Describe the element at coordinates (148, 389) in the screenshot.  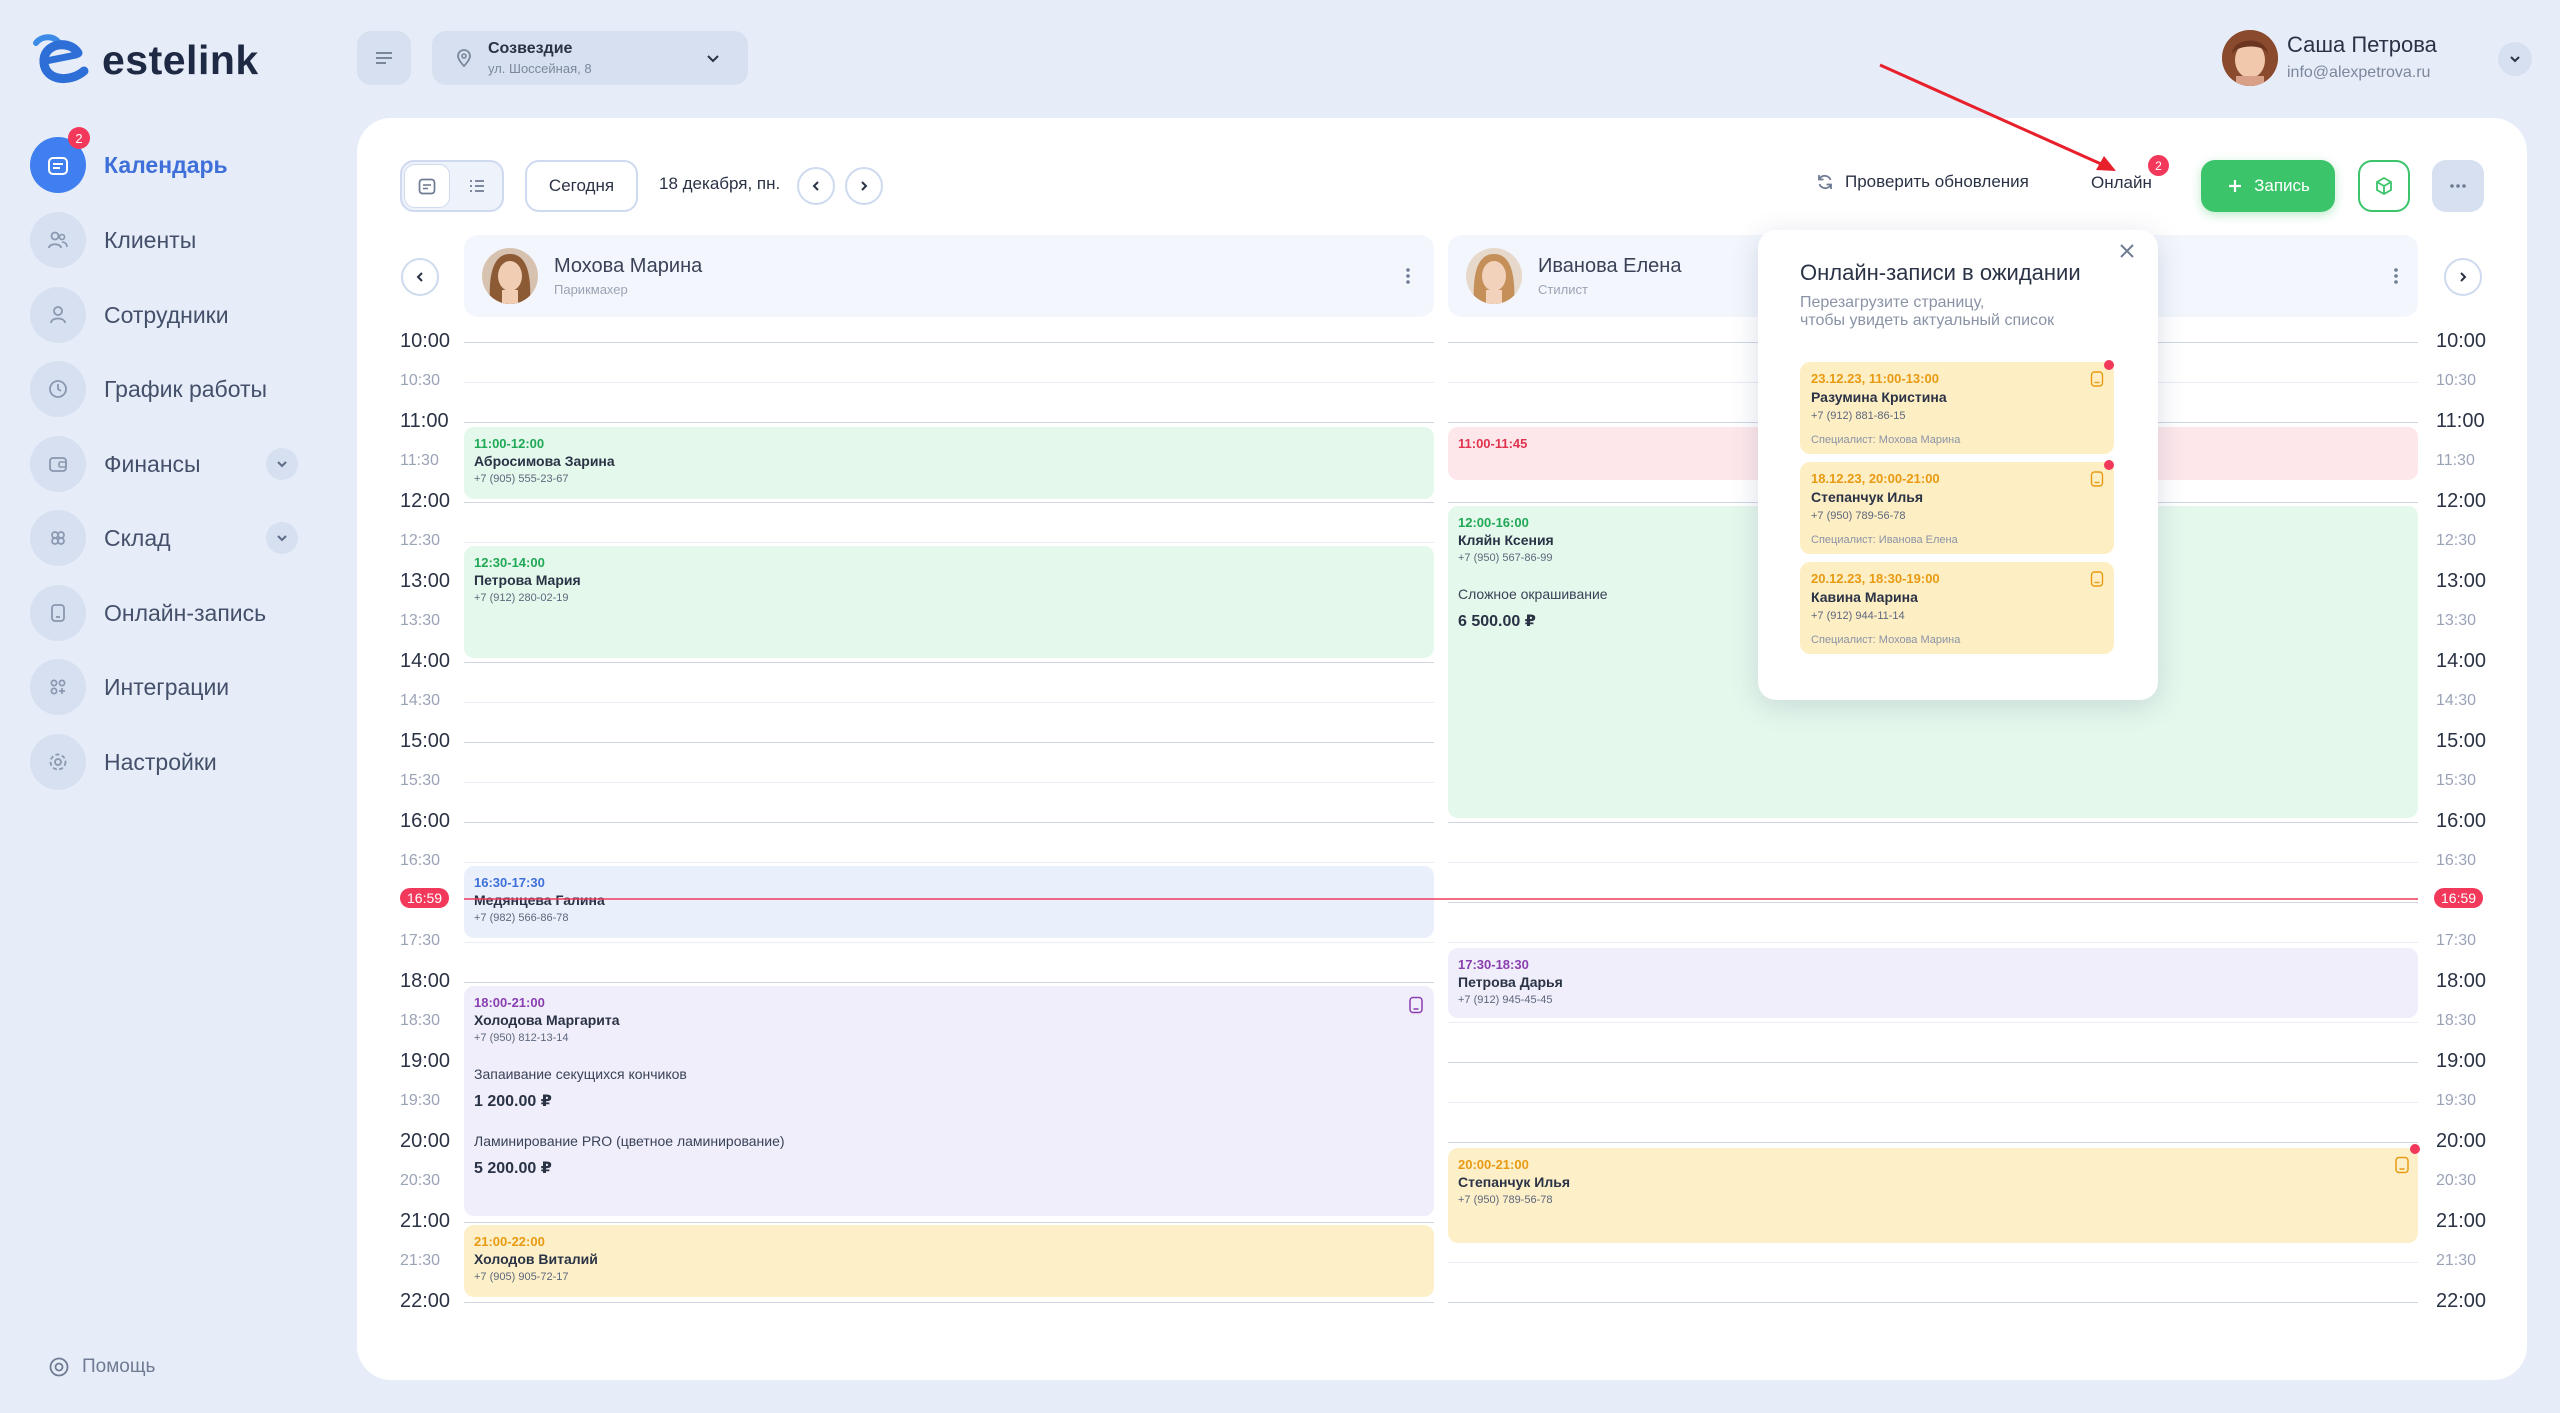
I see `sidebar-item-schedule: График работы` at that location.